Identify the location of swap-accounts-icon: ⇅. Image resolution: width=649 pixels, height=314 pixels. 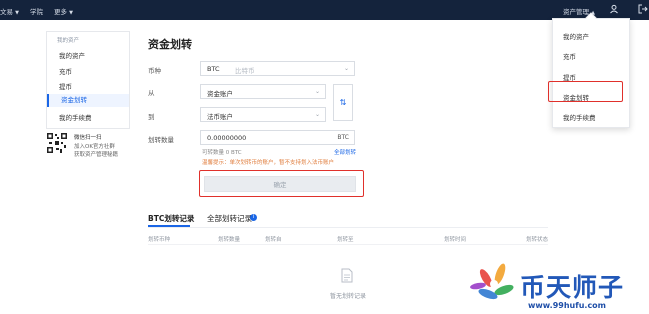
(343, 102).